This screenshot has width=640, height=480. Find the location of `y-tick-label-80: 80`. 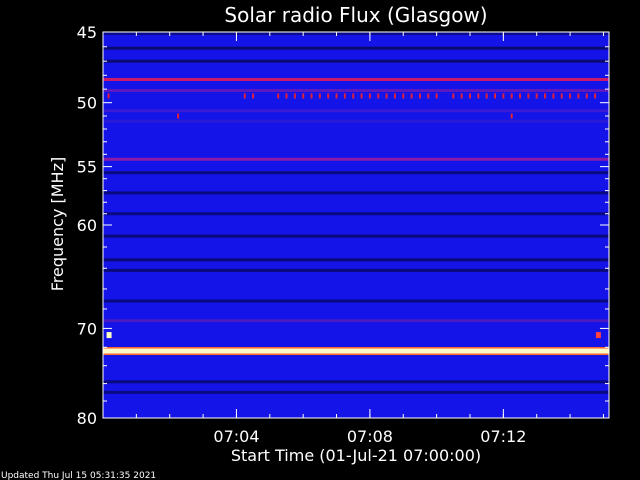

y-tick-label-80: 80 is located at coordinates (87, 418).